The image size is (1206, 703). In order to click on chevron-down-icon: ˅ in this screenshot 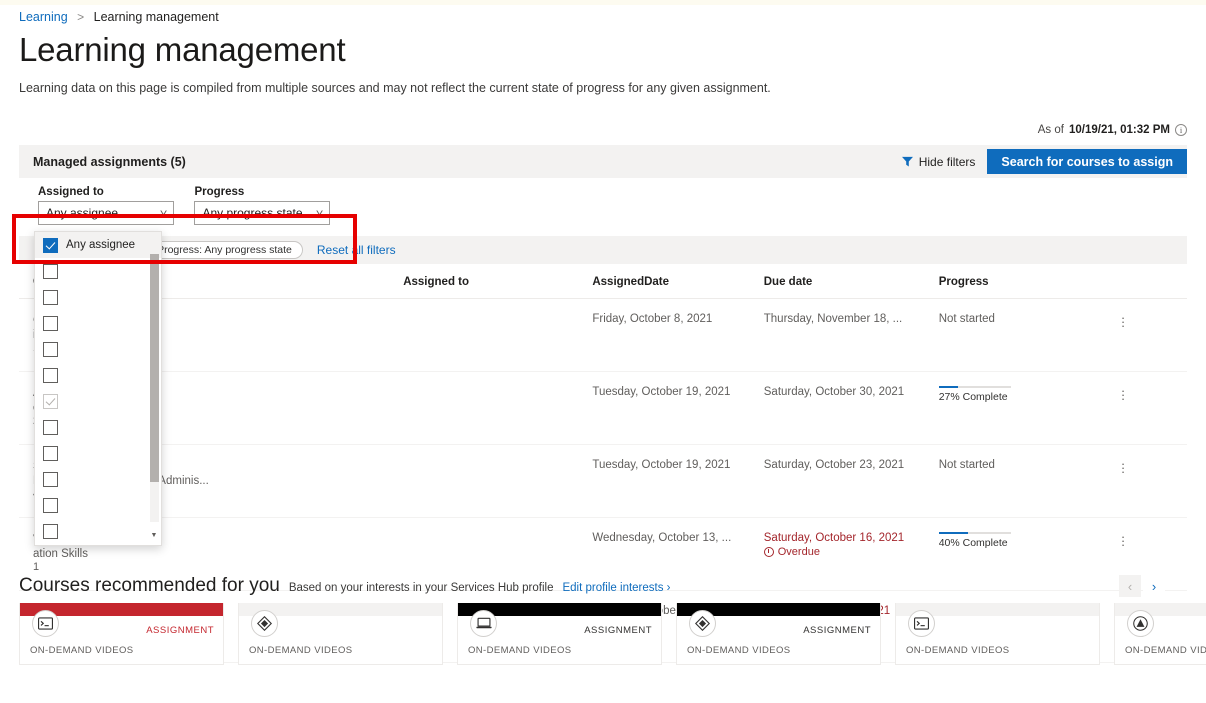, I will do `click(163, 213)`.